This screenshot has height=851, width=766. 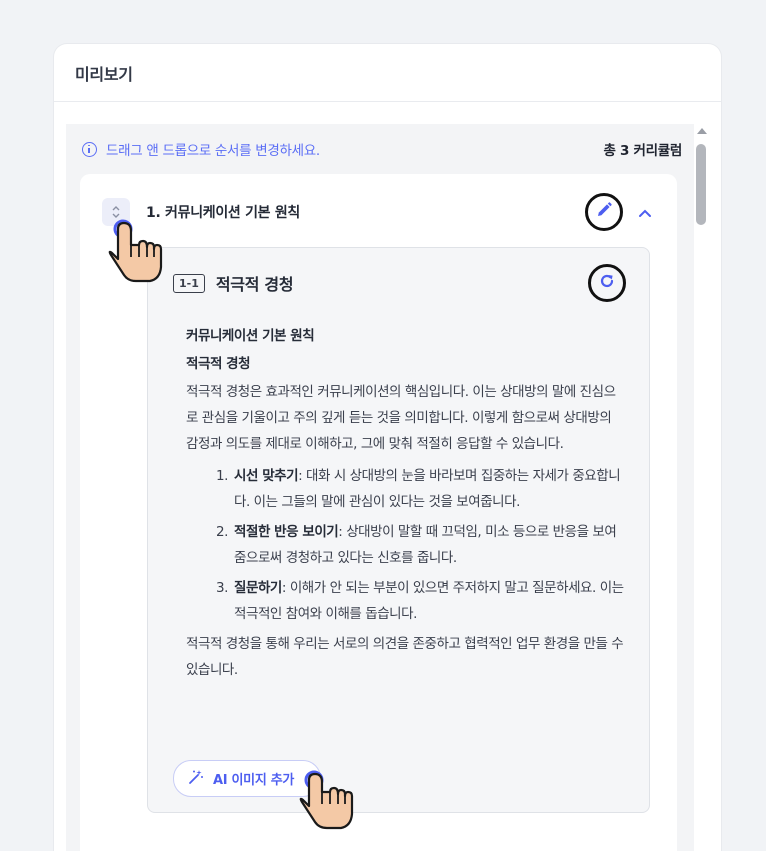 I want to click on scroll-thumb, so click(x=701, y=184).